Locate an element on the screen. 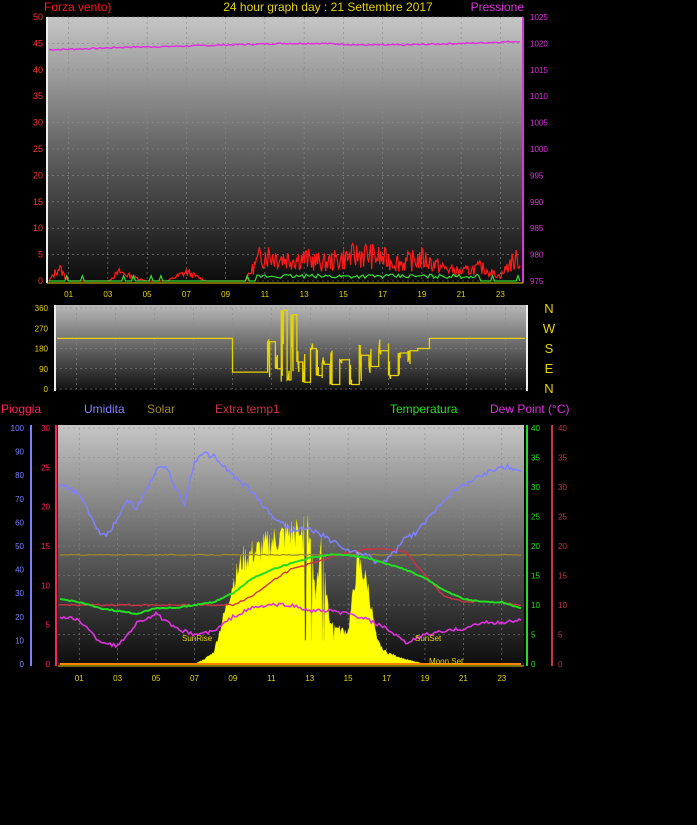 The width and height of the screenshot is (697, 825). sunset-annotation: SunSet is located at coordinates (428, 638).